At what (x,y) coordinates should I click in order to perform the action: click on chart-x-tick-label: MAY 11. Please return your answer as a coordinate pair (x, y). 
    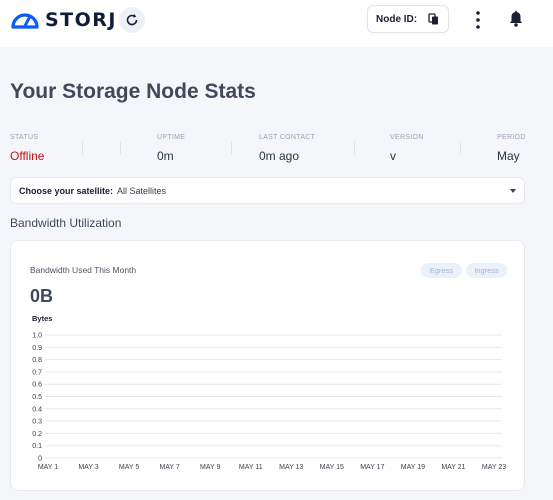
    Looking at the image, I should click on (251, 467).